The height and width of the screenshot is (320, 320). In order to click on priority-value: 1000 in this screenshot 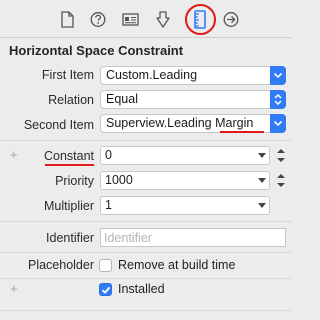, I will do `click(119, 180)`.